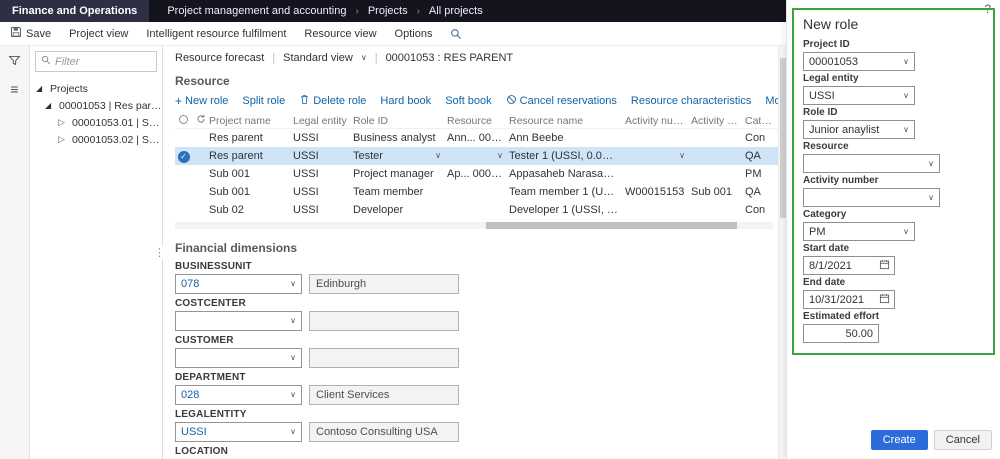 The height and width of the screenshot is (459, 1000). I want to click on tree-node-projects: ◢ Projects, so click(96, 88).